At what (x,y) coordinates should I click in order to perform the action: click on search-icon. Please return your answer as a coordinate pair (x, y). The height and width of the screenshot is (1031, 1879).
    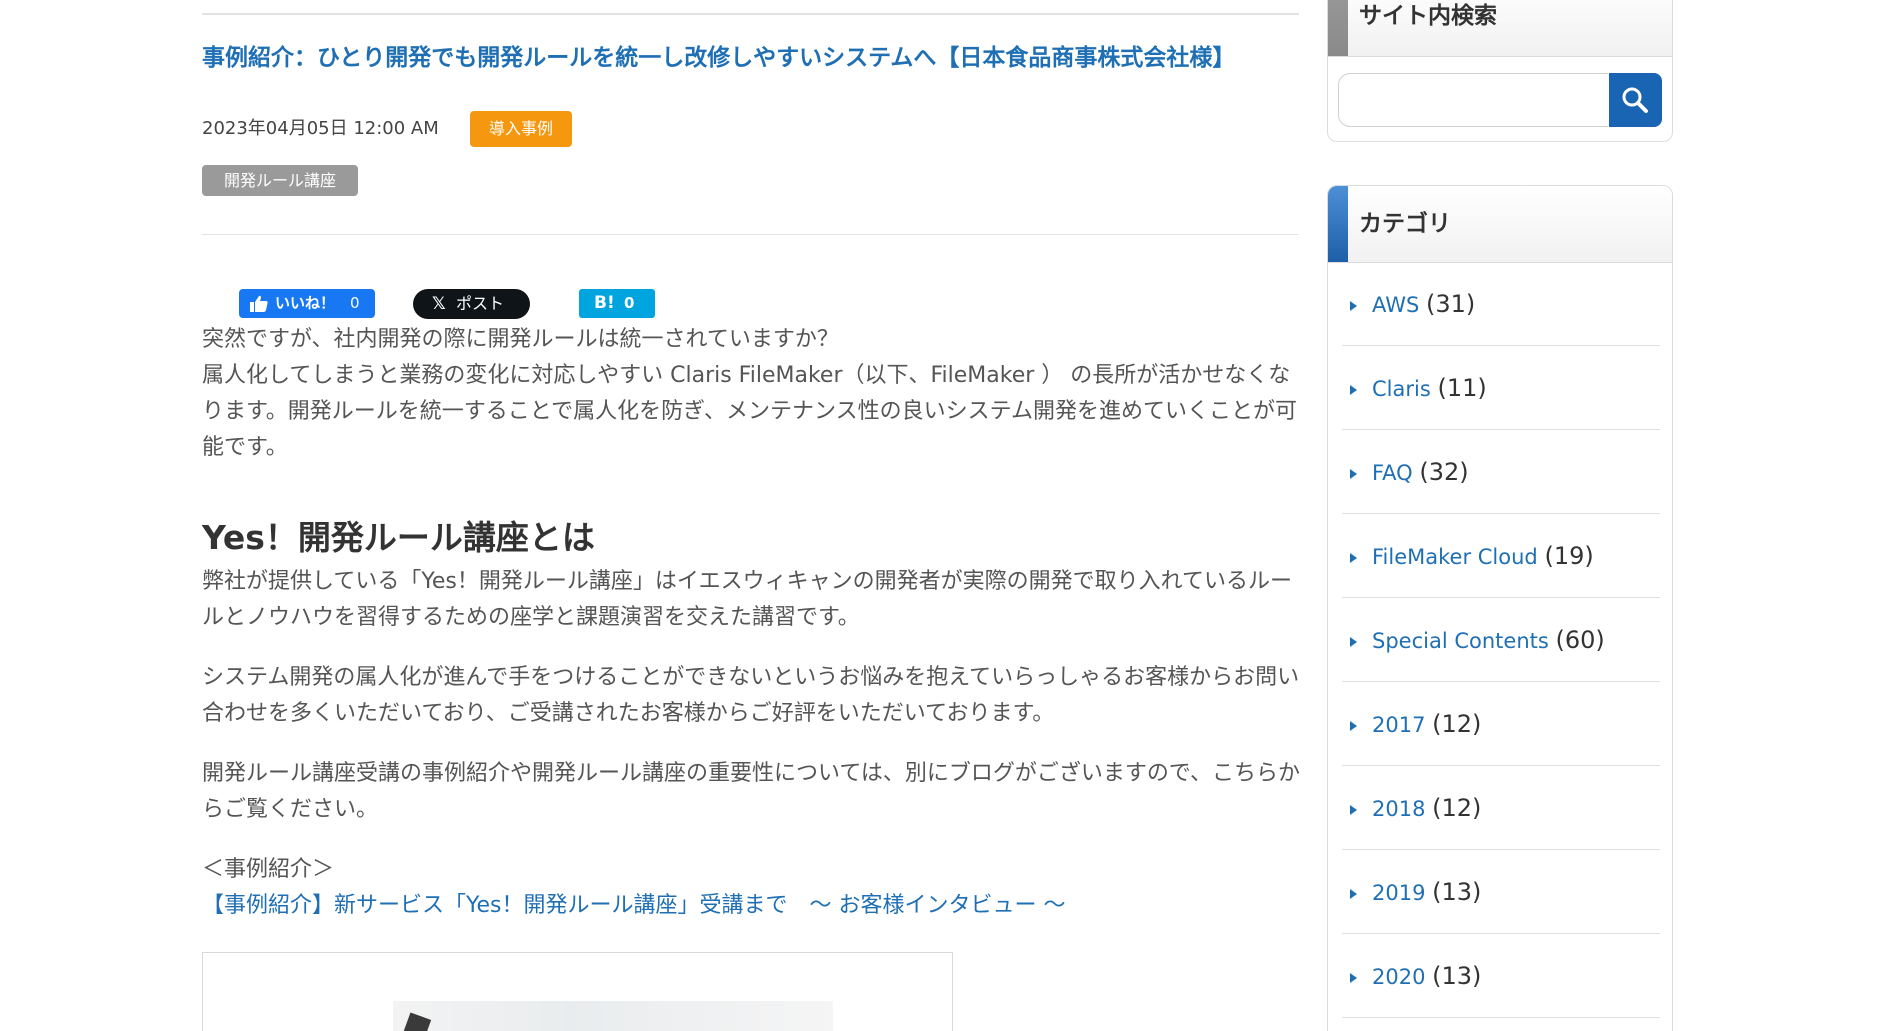
    Looking at the image, I should click on (1635, 100).